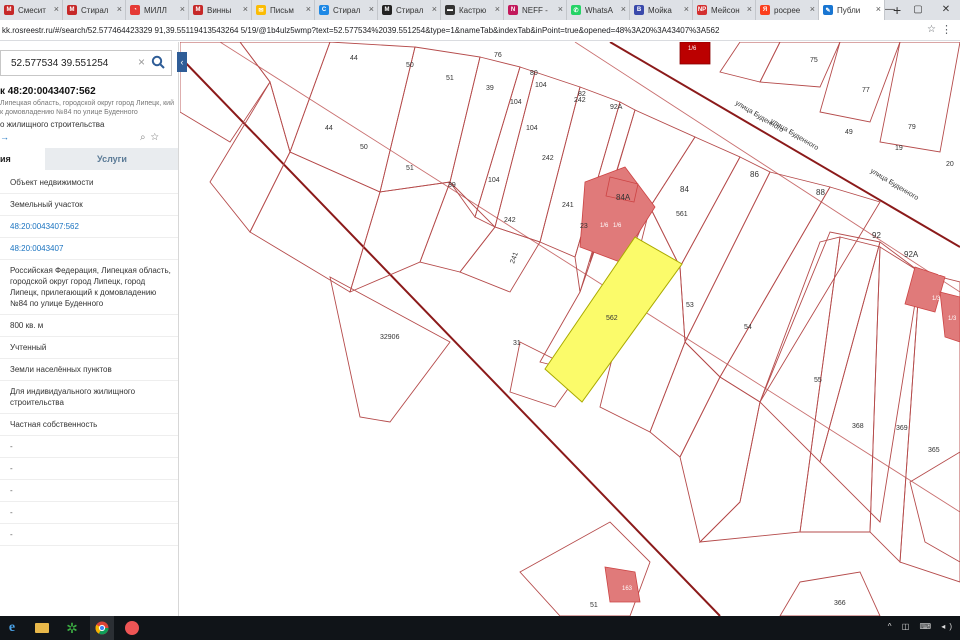  Describe the element at coordinates (89, 249) in the screenshot. I see `info-row: 48:20:0043407` at that location.